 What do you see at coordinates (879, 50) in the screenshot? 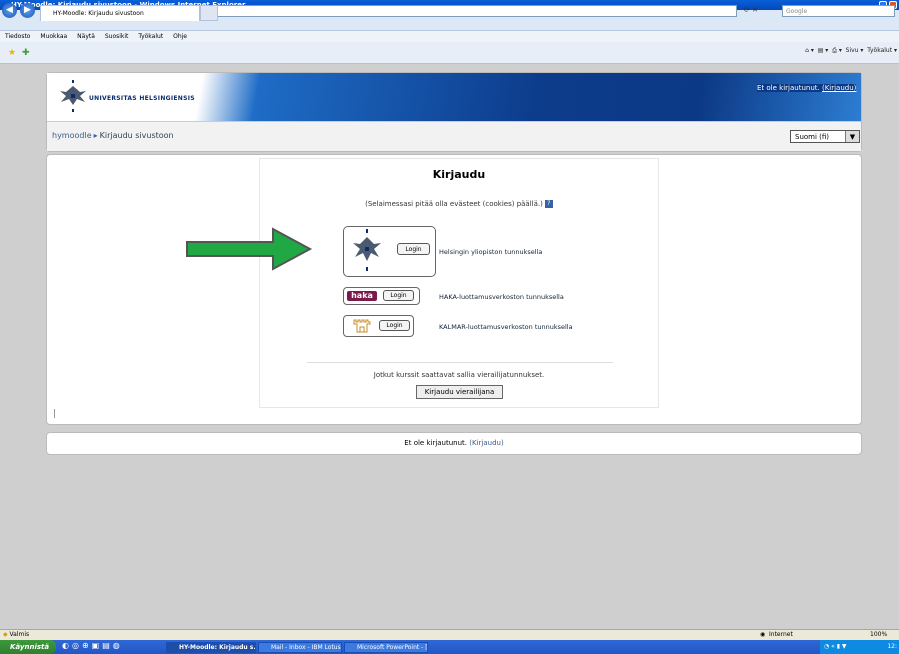
I see `tools-menu: Työkalut` at bounding box center [879, 50].